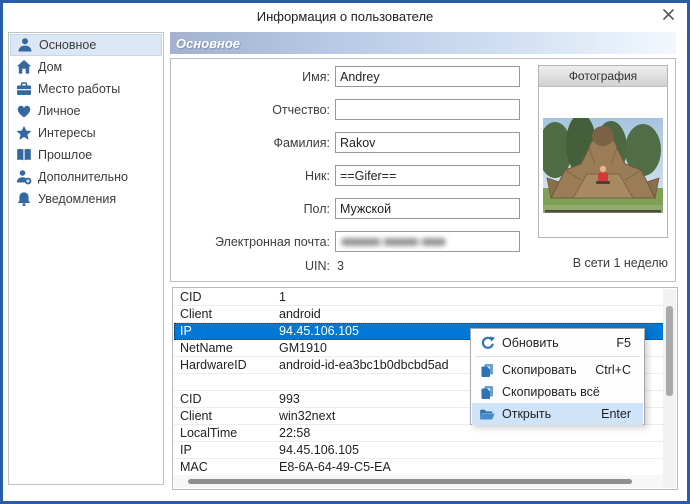  What do you see at coordinates (300, 314) in the screenshot?
I see `table-cell-value: android` at bounding box center [300, 314].